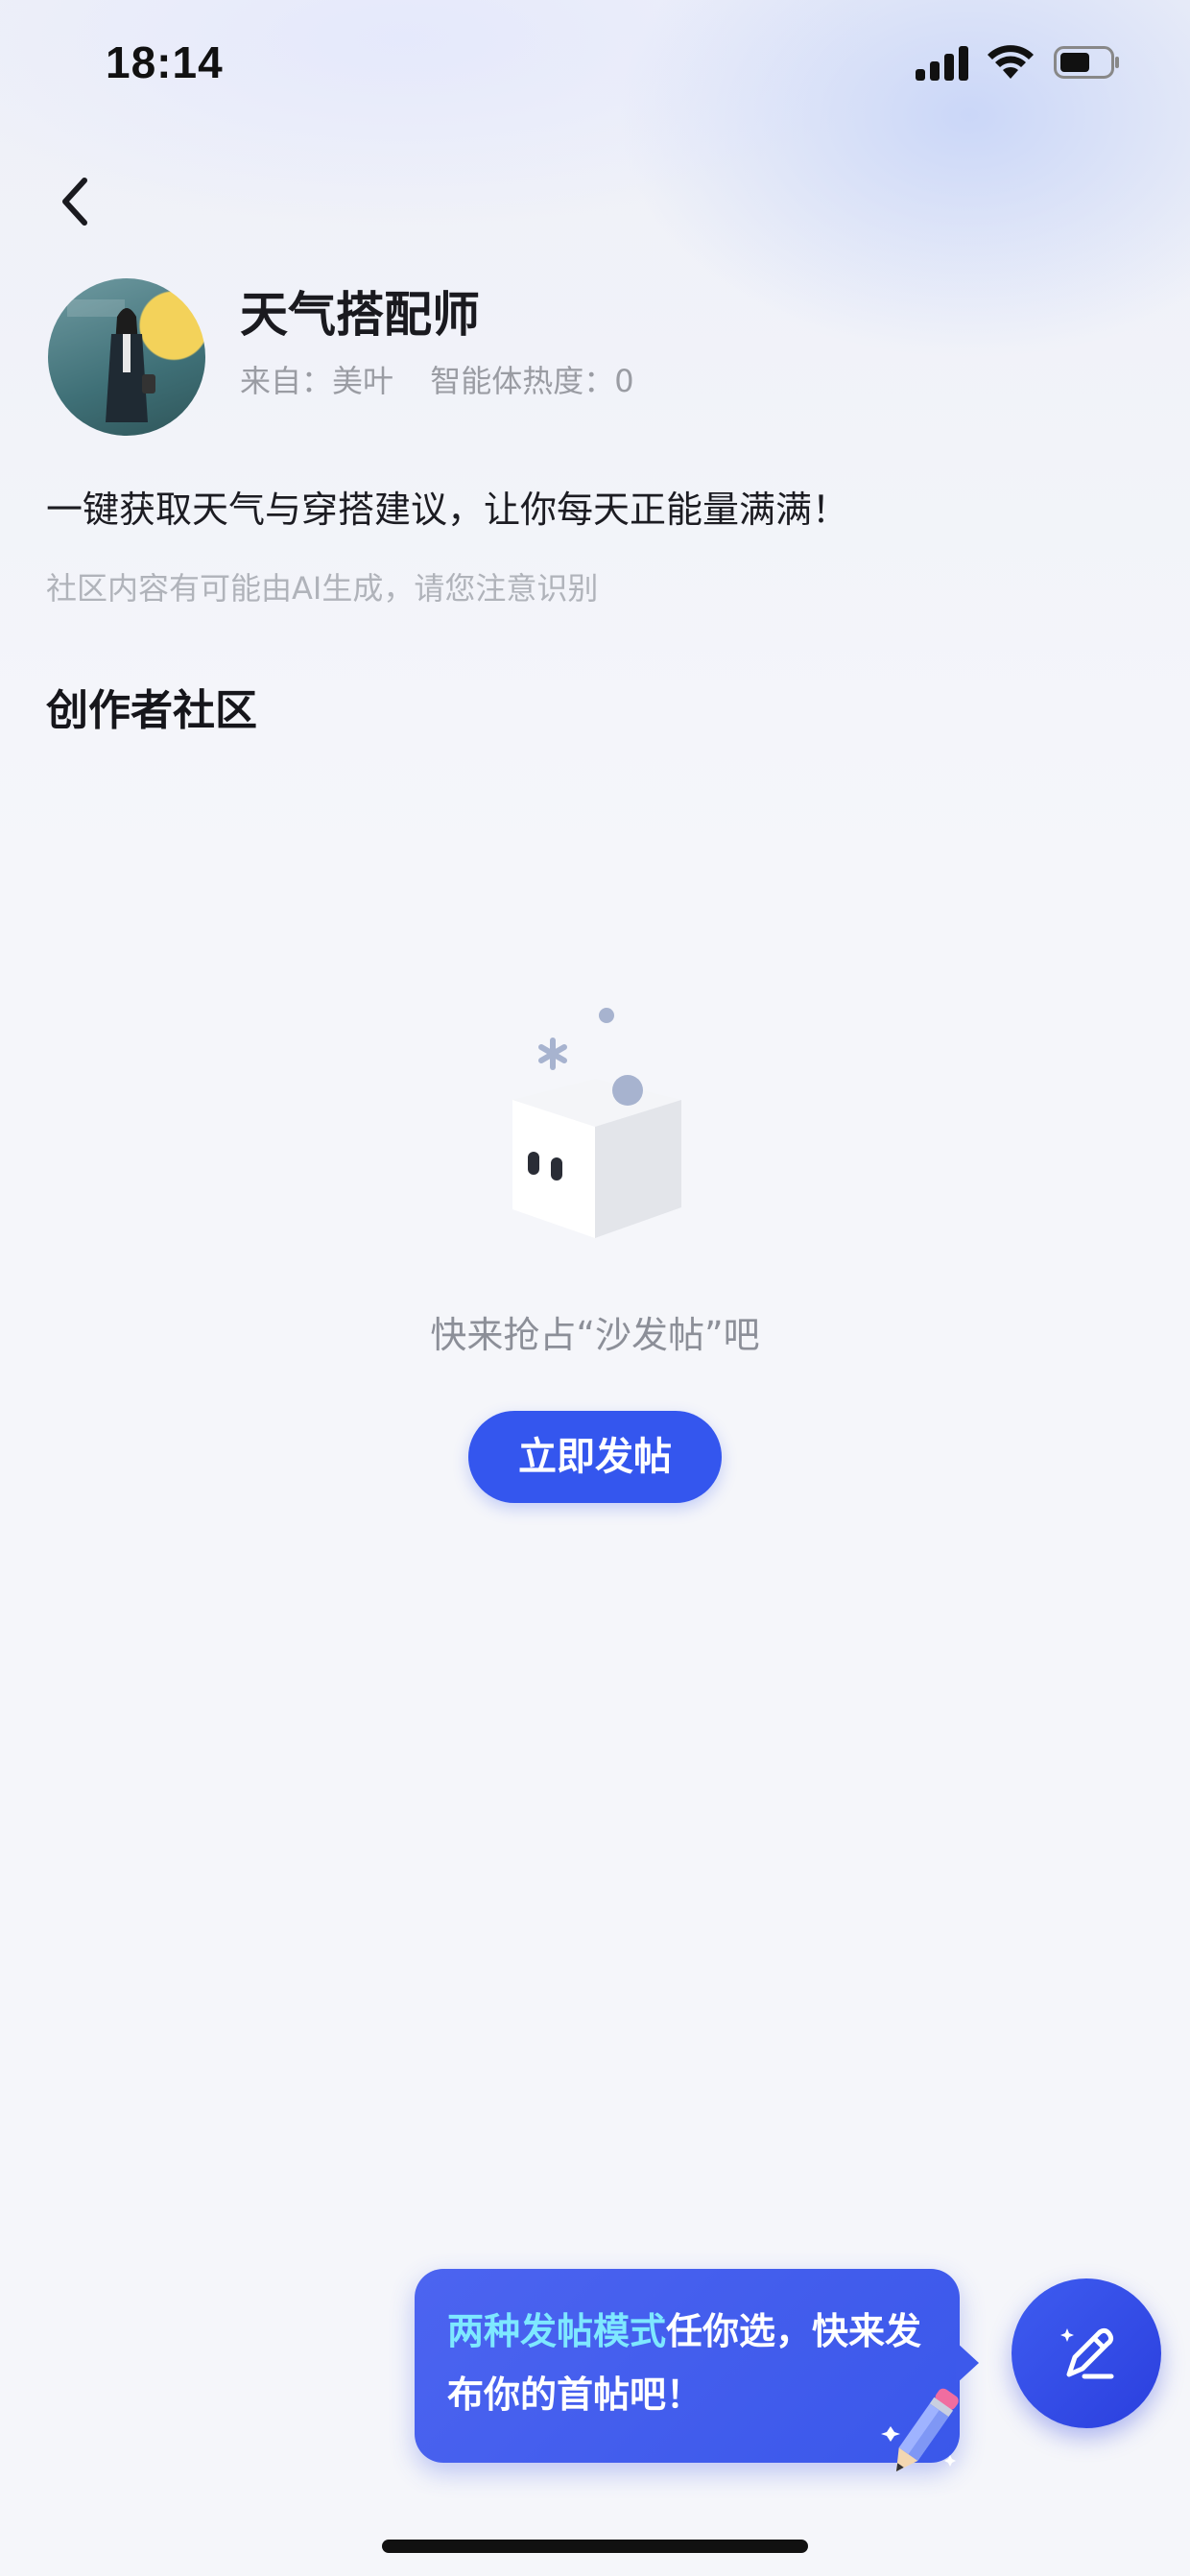 This screenshot has height=2576, width=1190. I want to click on agent-meta: 来自：美叶 智能体热度：0, so click(451, 379).